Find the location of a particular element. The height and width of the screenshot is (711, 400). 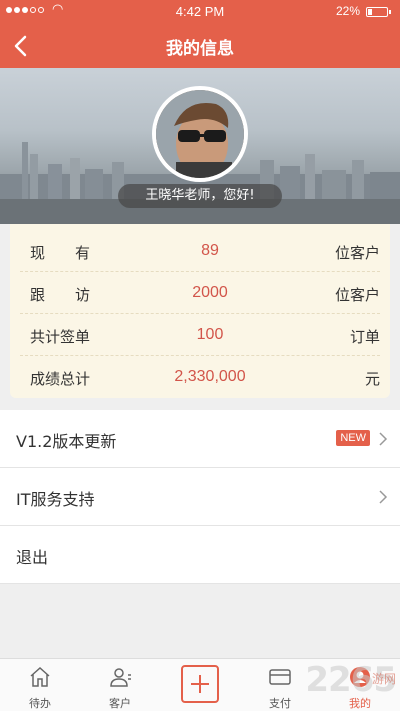

user-icon is located at coordinates (120, 677).